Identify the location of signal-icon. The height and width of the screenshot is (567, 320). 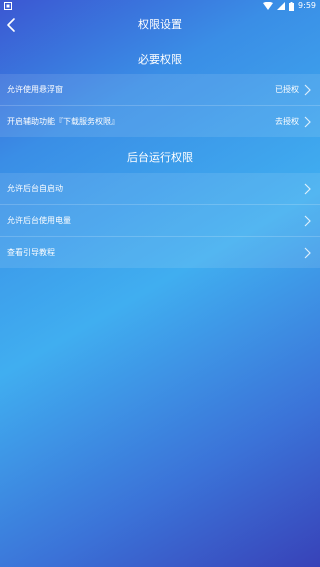
(281, 6).